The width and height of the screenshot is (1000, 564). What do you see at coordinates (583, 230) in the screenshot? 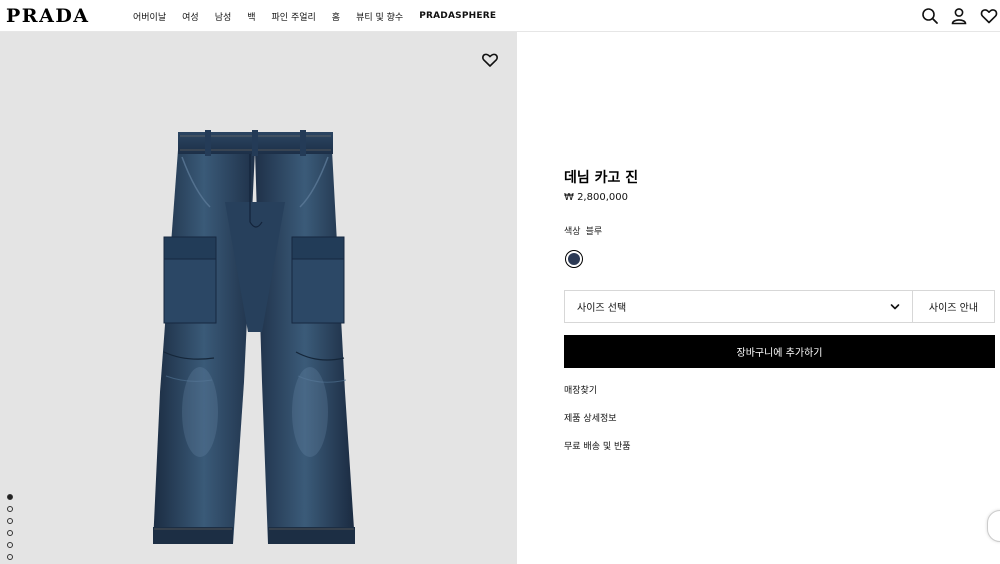
I see `color-row: 색상 블루` at bounding box center [583, 230].